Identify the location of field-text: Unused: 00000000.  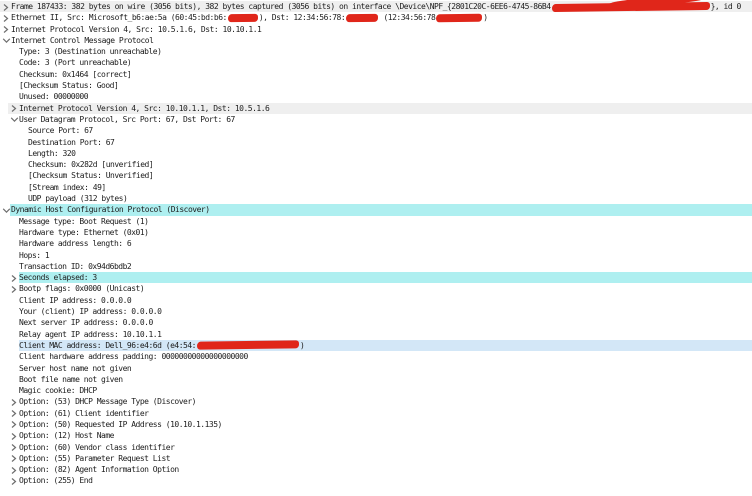
(54, 97).